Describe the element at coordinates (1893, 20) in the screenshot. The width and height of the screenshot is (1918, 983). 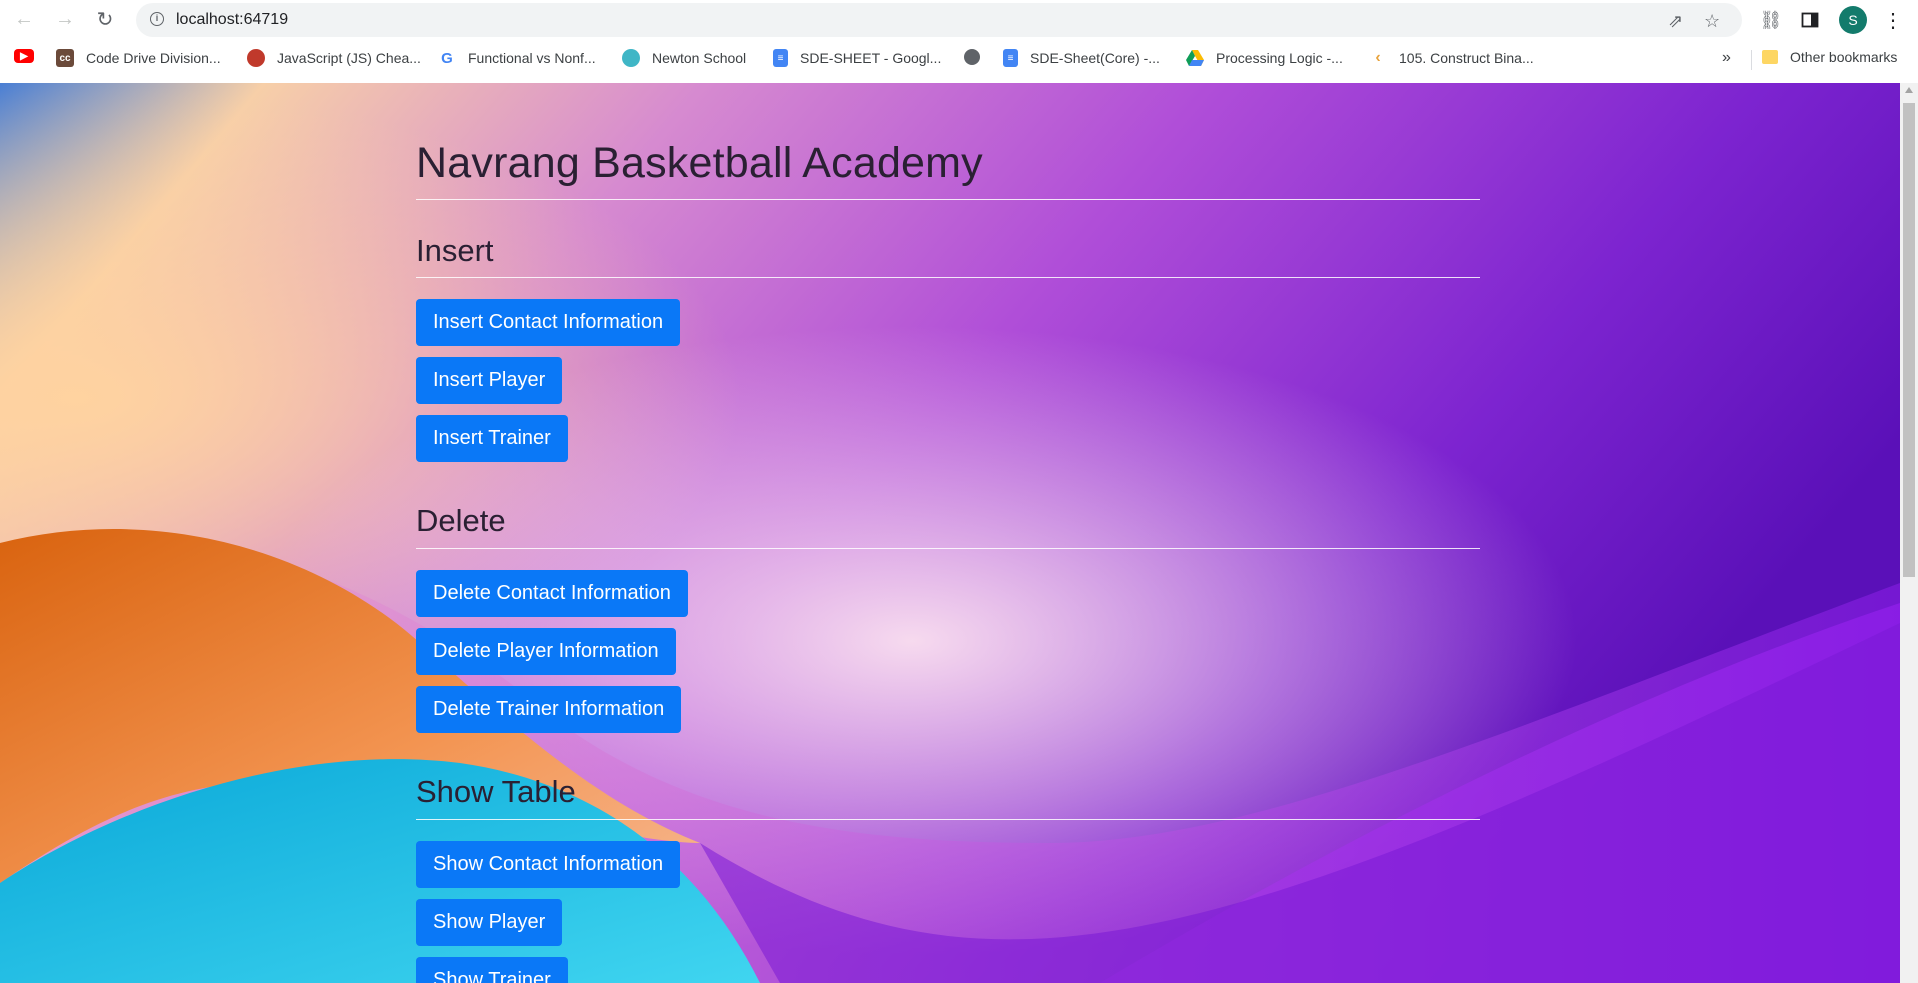
I see `menu-kebab-icon: ⋮` at that location.